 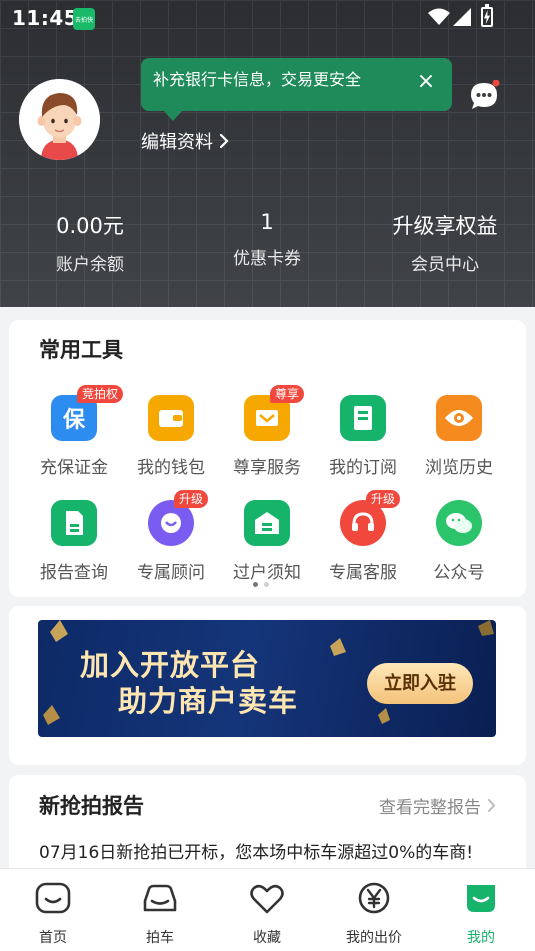 What do you see at coordinates (267, 573) in the screenshot?
I see `tool-label: 过户须知` at bounding box center [267, 573].